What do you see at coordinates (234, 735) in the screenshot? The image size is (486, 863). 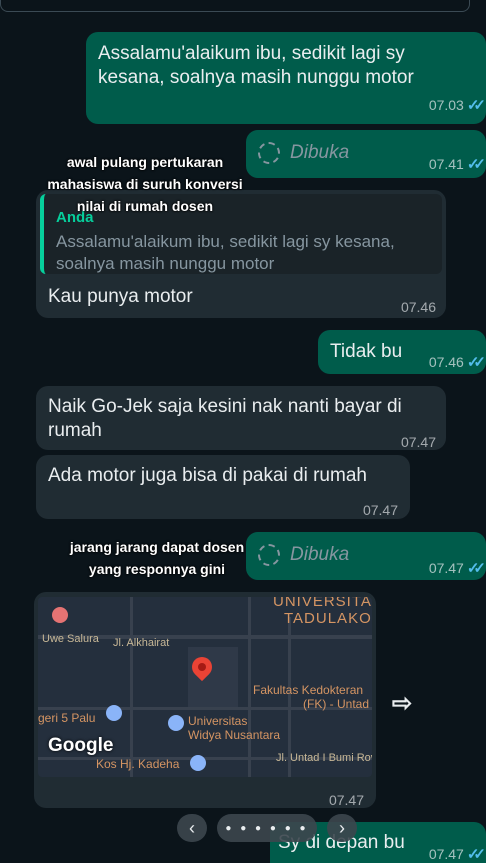 I see `map-label-widya: Widya Nusantara` at bounding box center [234, 735].